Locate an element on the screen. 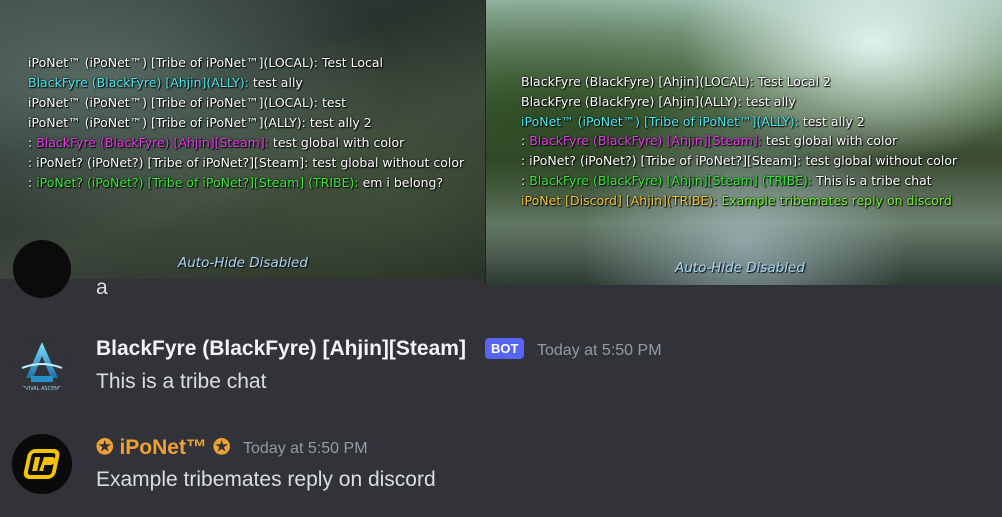  message-author: ✪ iPoNet™ ✪ is located at coordinates (163, 447).